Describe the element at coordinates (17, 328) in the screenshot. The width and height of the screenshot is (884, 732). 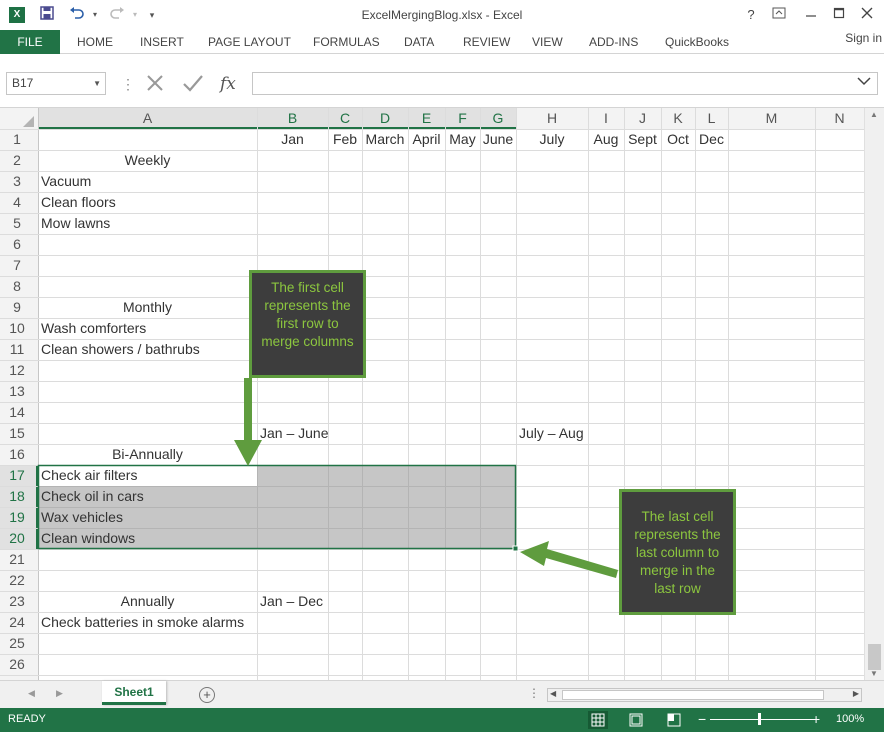
I see `row-header-10: 10` at that location.